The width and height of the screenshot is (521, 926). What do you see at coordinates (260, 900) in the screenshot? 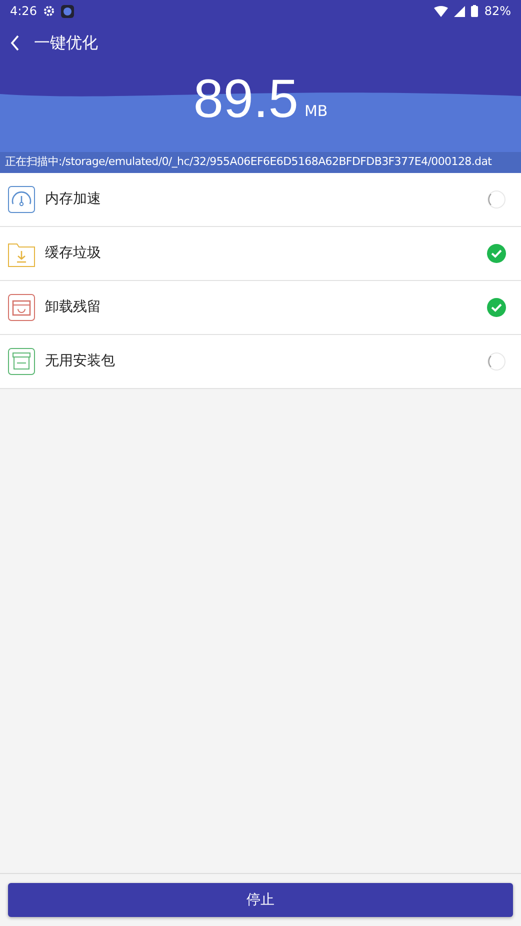
I see `stop-button: 停止` at bounding box center [260, 900].